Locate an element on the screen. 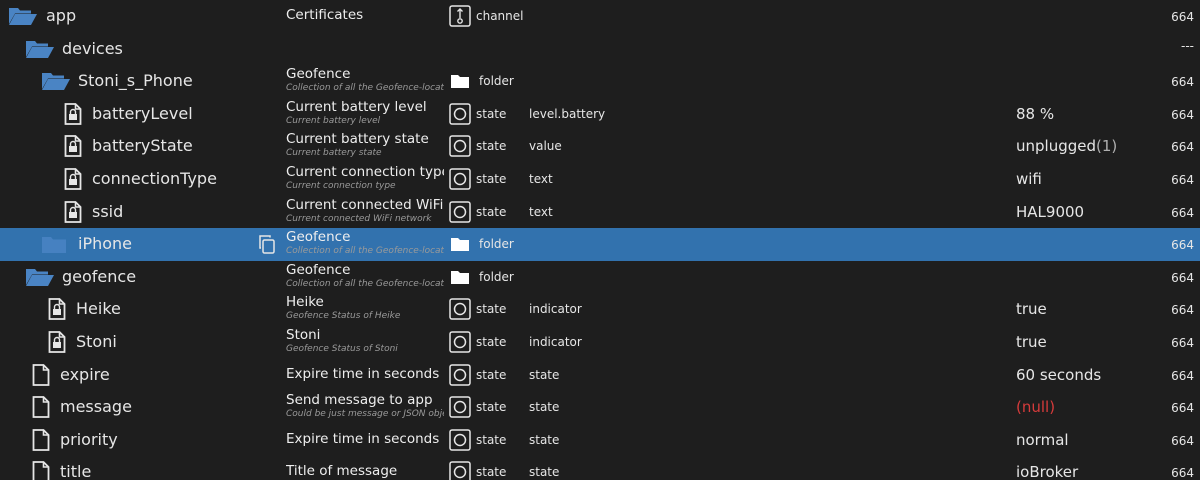 This screenshot has height=480, width=1200. value-text: unplugged is located at coordinates (1056, 146).